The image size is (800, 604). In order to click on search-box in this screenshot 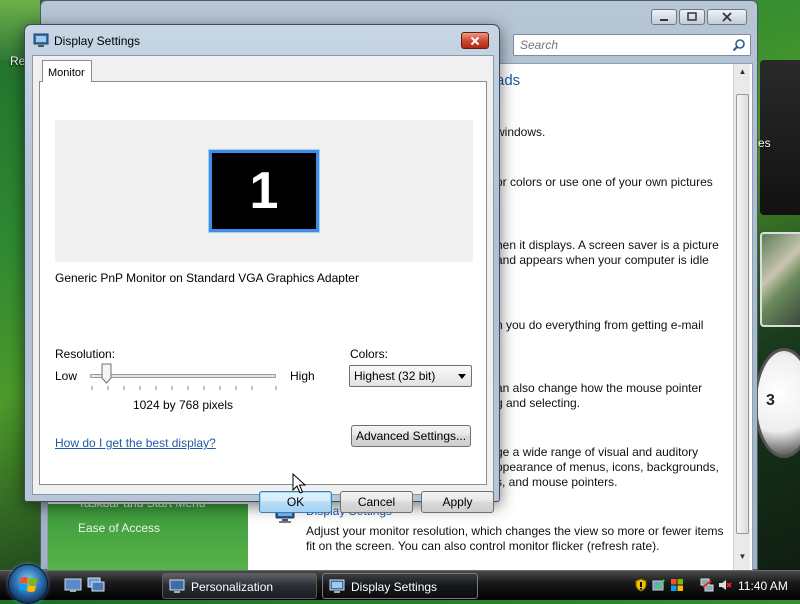, I will do `click(632, 45)`.